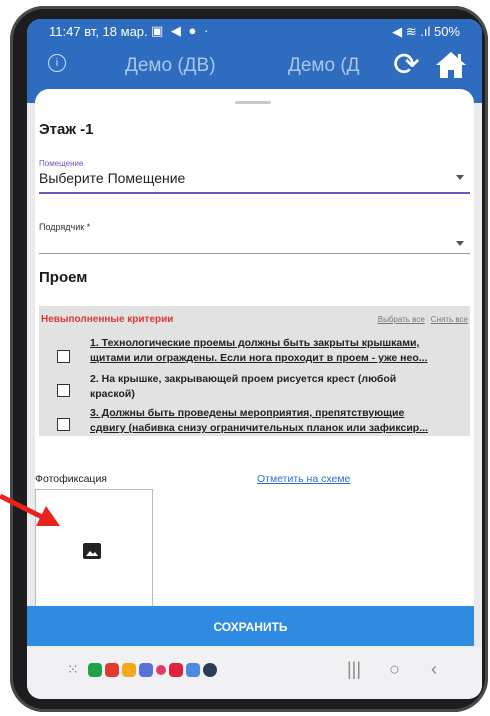 This screenshot has width=490, height=716. Describe the element at coordinates (324, 66) in the screenshot. I see `tab-demo-d: Демо (Д` at that location.